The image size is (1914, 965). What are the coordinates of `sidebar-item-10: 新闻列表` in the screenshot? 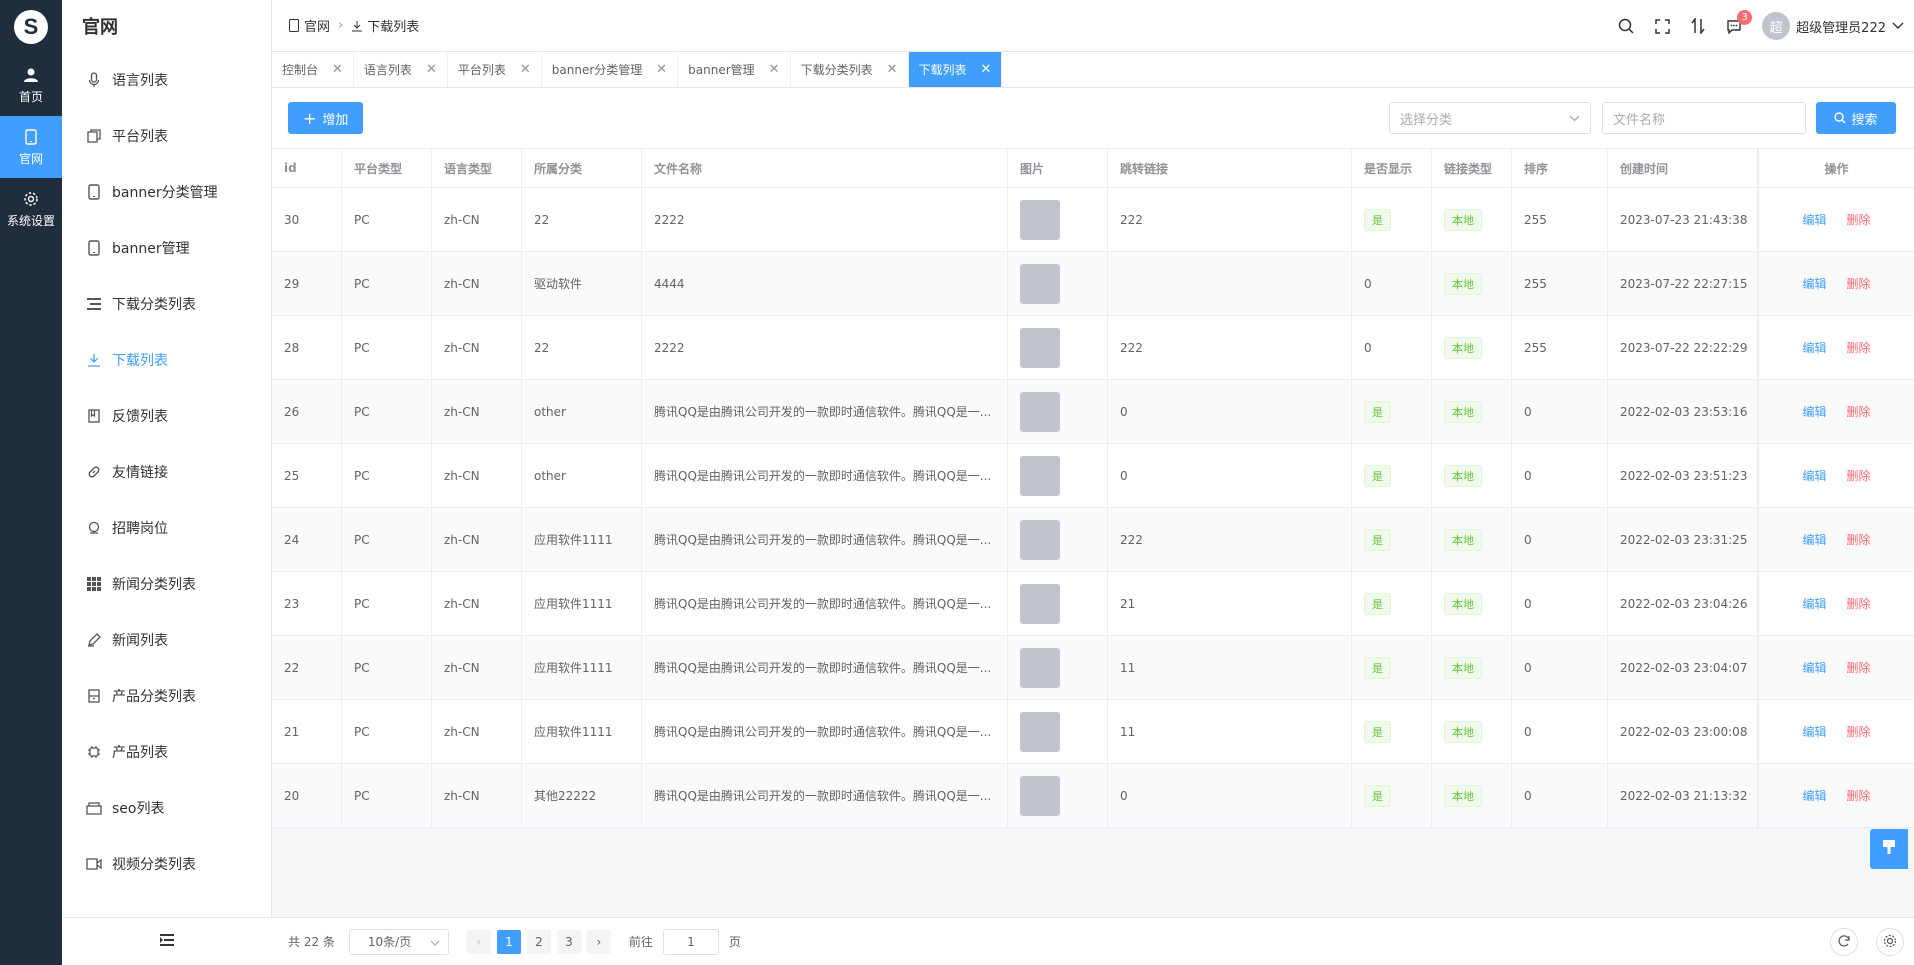 It's located at (166, 640).